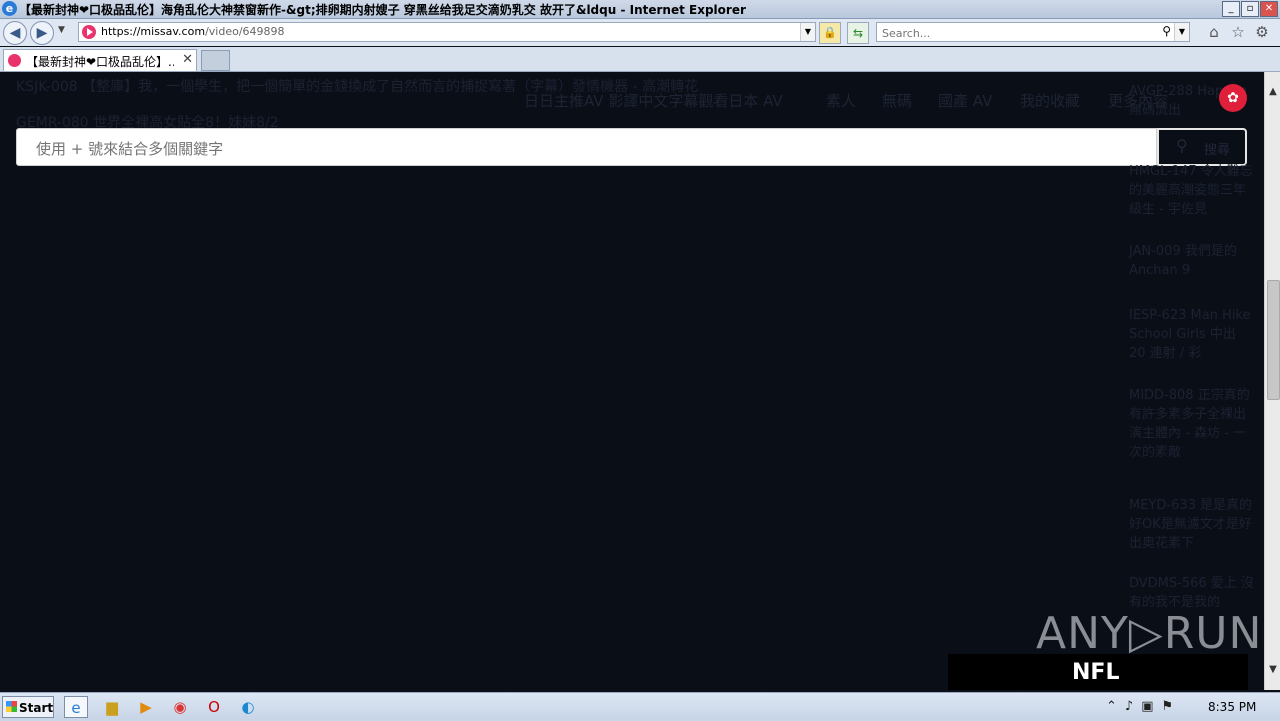 This screenshot has width=1280, height=721. What do you see at coordinates (61, 30) in the screenshot?
I see `history-dropdown-icon: ▼` at bounding box center [61, 30].